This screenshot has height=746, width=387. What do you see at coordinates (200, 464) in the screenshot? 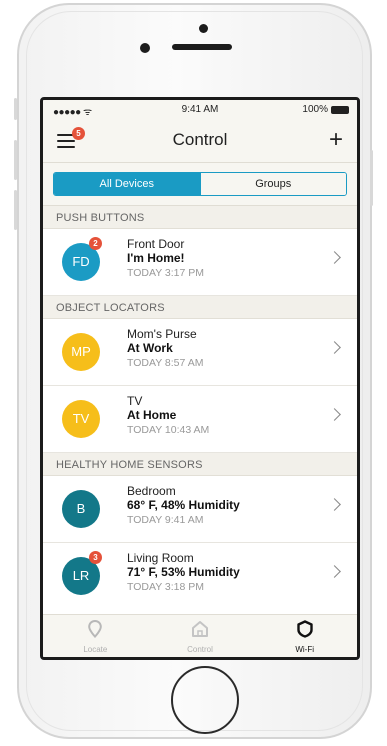
I see `section-header-healthy-home-sensors: HEALTHY HOME SENSORS` at bounding box center [200, 464].